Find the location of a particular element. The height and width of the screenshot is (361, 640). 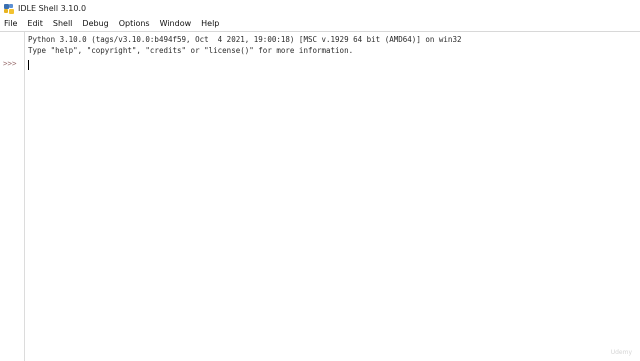

menu-edit: Edit is located at coordinates (35, 24).